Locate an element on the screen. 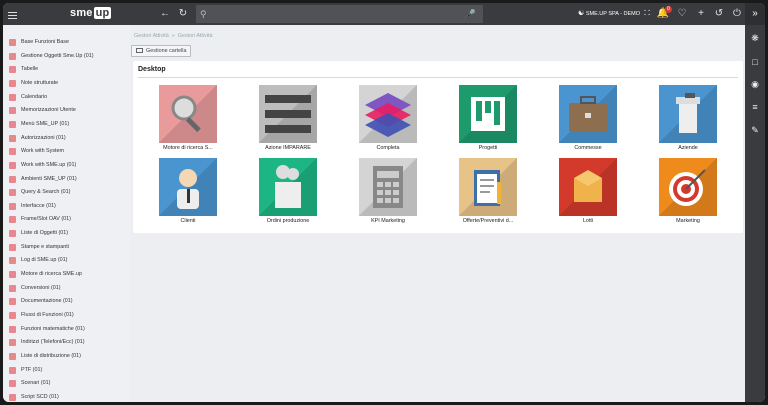 This screenshot has height=405, width=768. factory-icon is located at coordinates (288, 186).